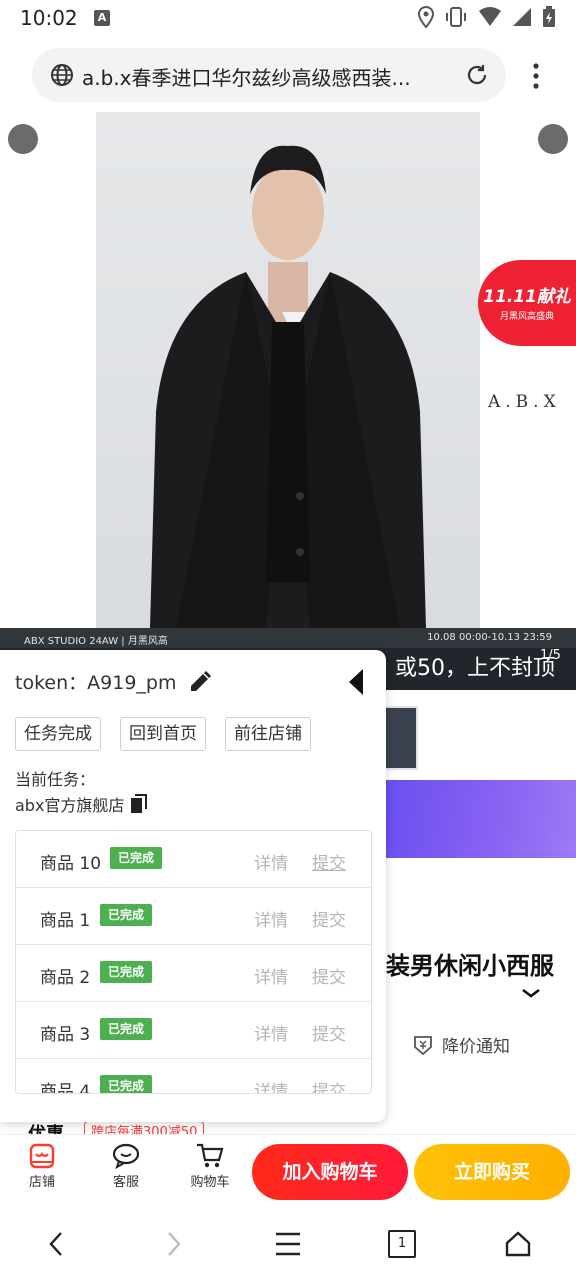  Describe the element at coordinates (522, 17) in the screenshot. I see `signal-icon` at that location.